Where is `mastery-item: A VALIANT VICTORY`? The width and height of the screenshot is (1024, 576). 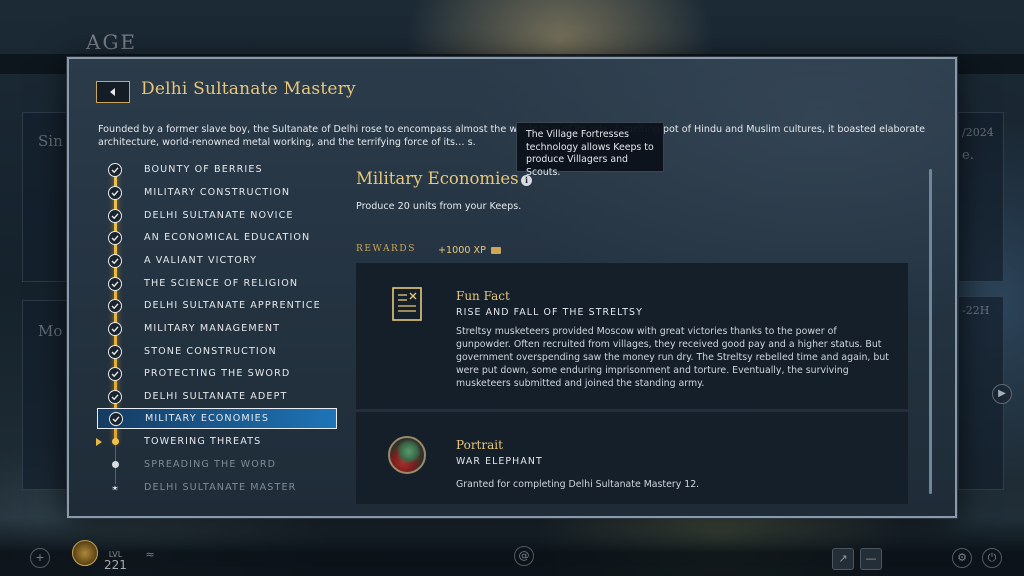
mastery-item: A VALIANT VICTORY is located at coordinates (218, 260).